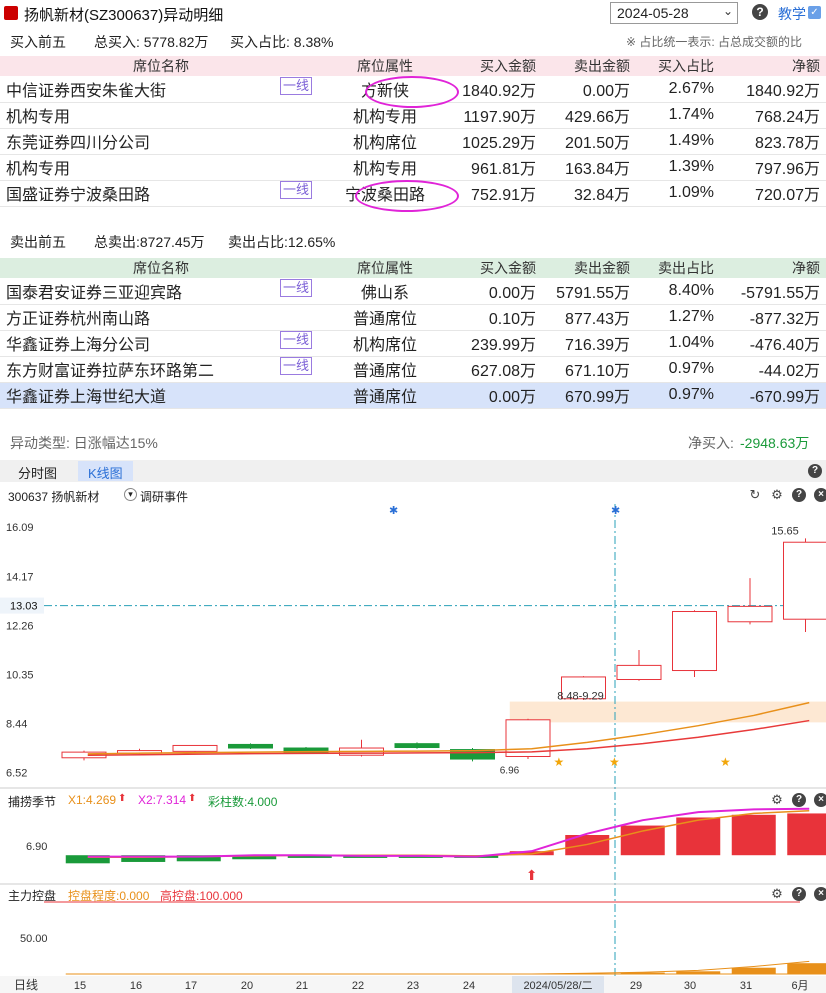 The height and width of the screenshot is (993, 826). What do you see at coordinates (161, 193) in the screenshot?
I see `seat-name: 国盛证券宁波桑田路 一线` at bounding box center [161, 193].